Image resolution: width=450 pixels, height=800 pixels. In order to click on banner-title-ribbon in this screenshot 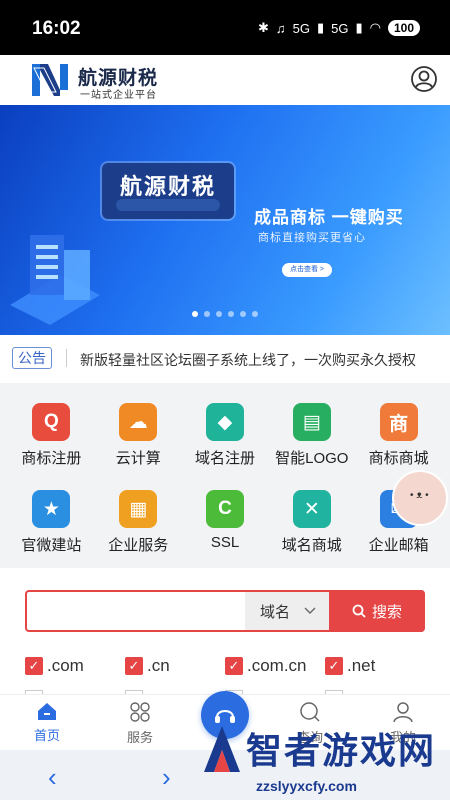, I will do `click(168, 205)`.